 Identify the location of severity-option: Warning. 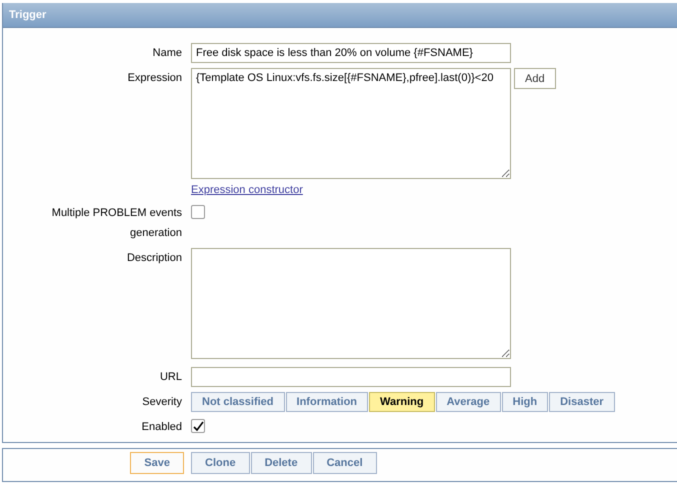
(402, 402).